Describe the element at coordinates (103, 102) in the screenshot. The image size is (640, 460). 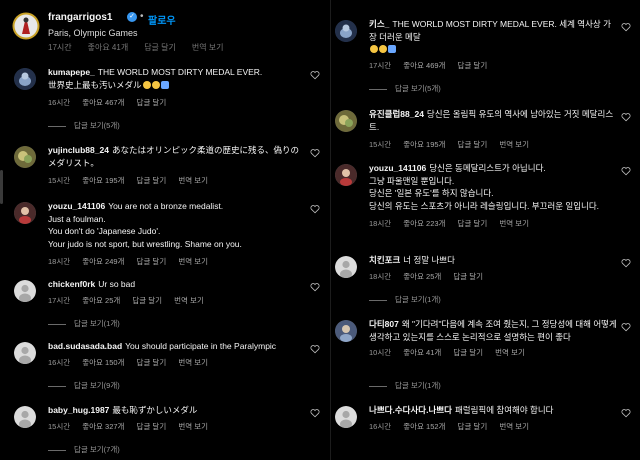
I see `comment-likes: 좋아요 467개` at that location.